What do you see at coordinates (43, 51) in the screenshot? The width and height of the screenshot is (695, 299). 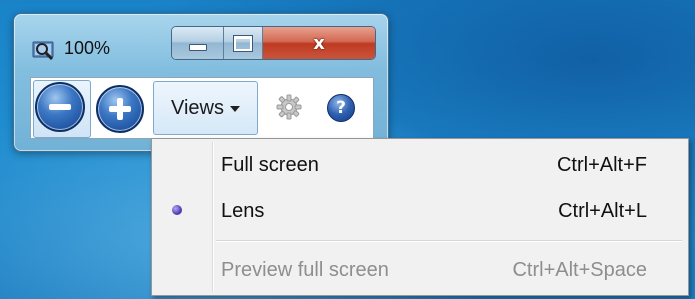 I see `magnifier-icon` at bounding box center [43, 51].